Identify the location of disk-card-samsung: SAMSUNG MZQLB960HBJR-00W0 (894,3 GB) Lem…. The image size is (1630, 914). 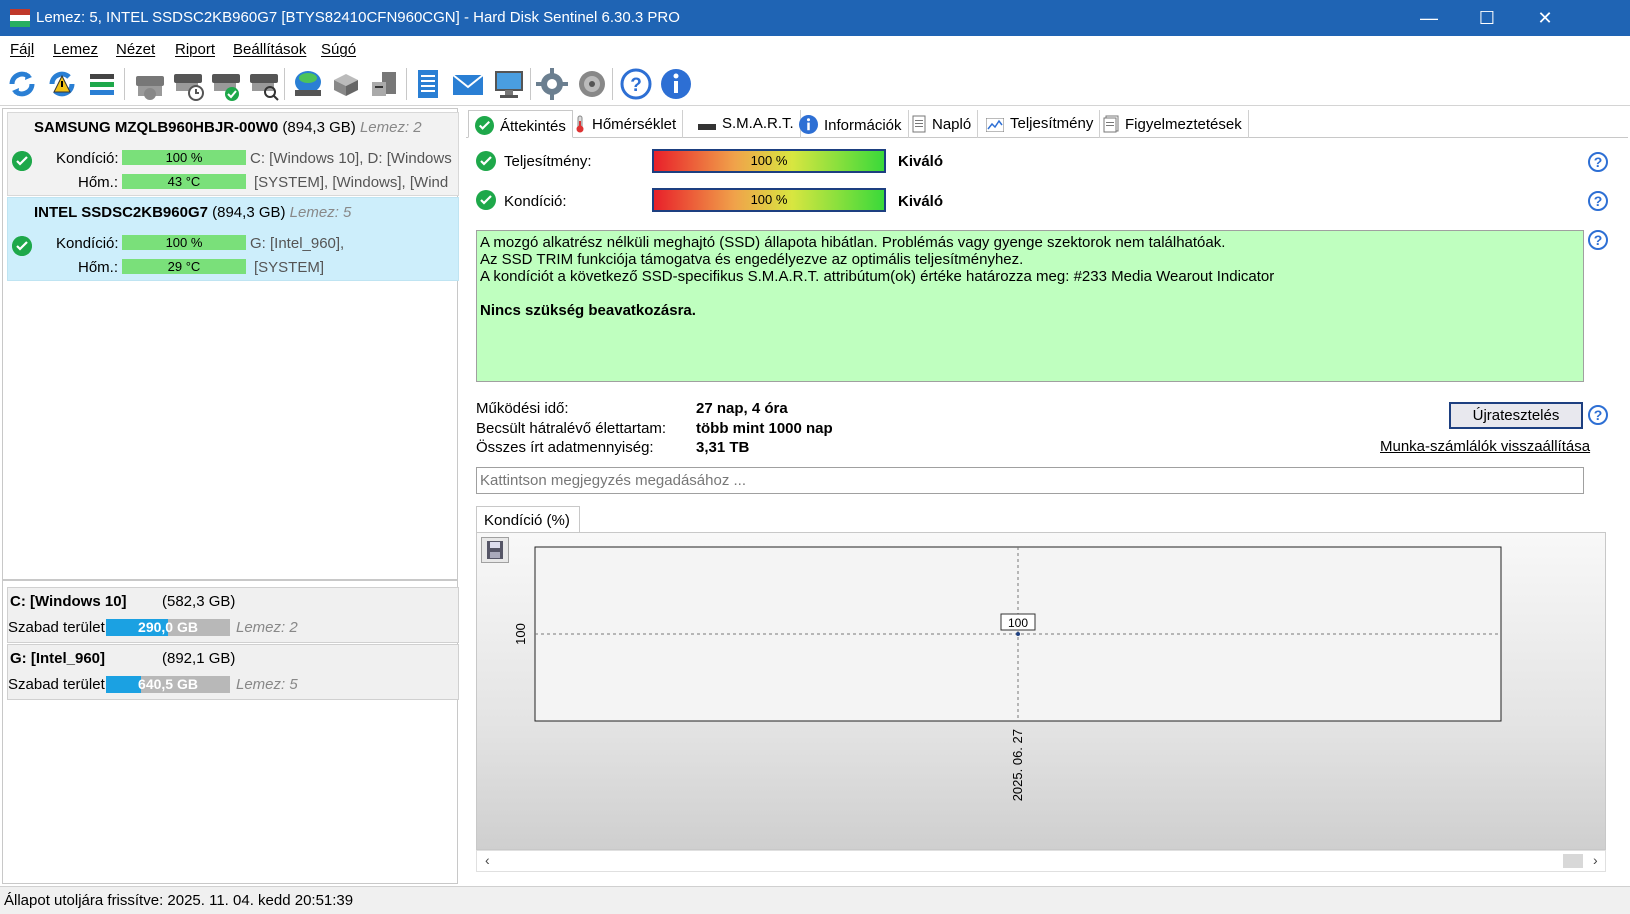
(233, 154).